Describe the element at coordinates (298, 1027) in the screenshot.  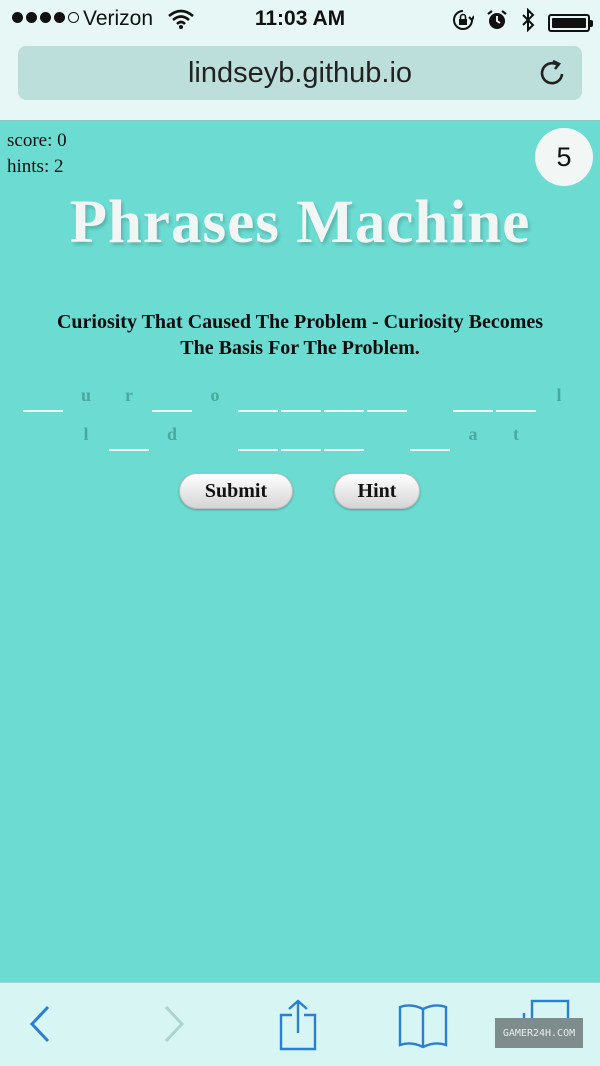
I see `share-icon` at that location.